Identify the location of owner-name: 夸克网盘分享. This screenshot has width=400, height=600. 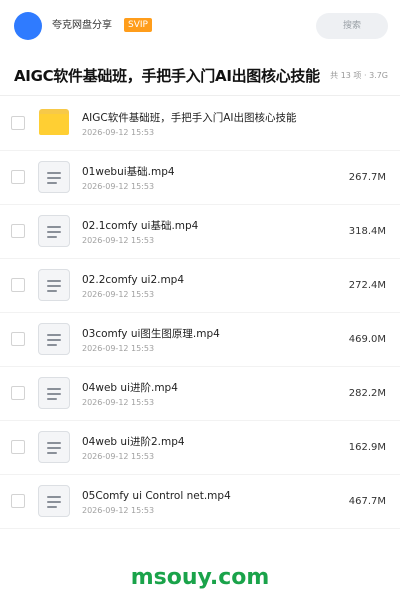
(82, 25).